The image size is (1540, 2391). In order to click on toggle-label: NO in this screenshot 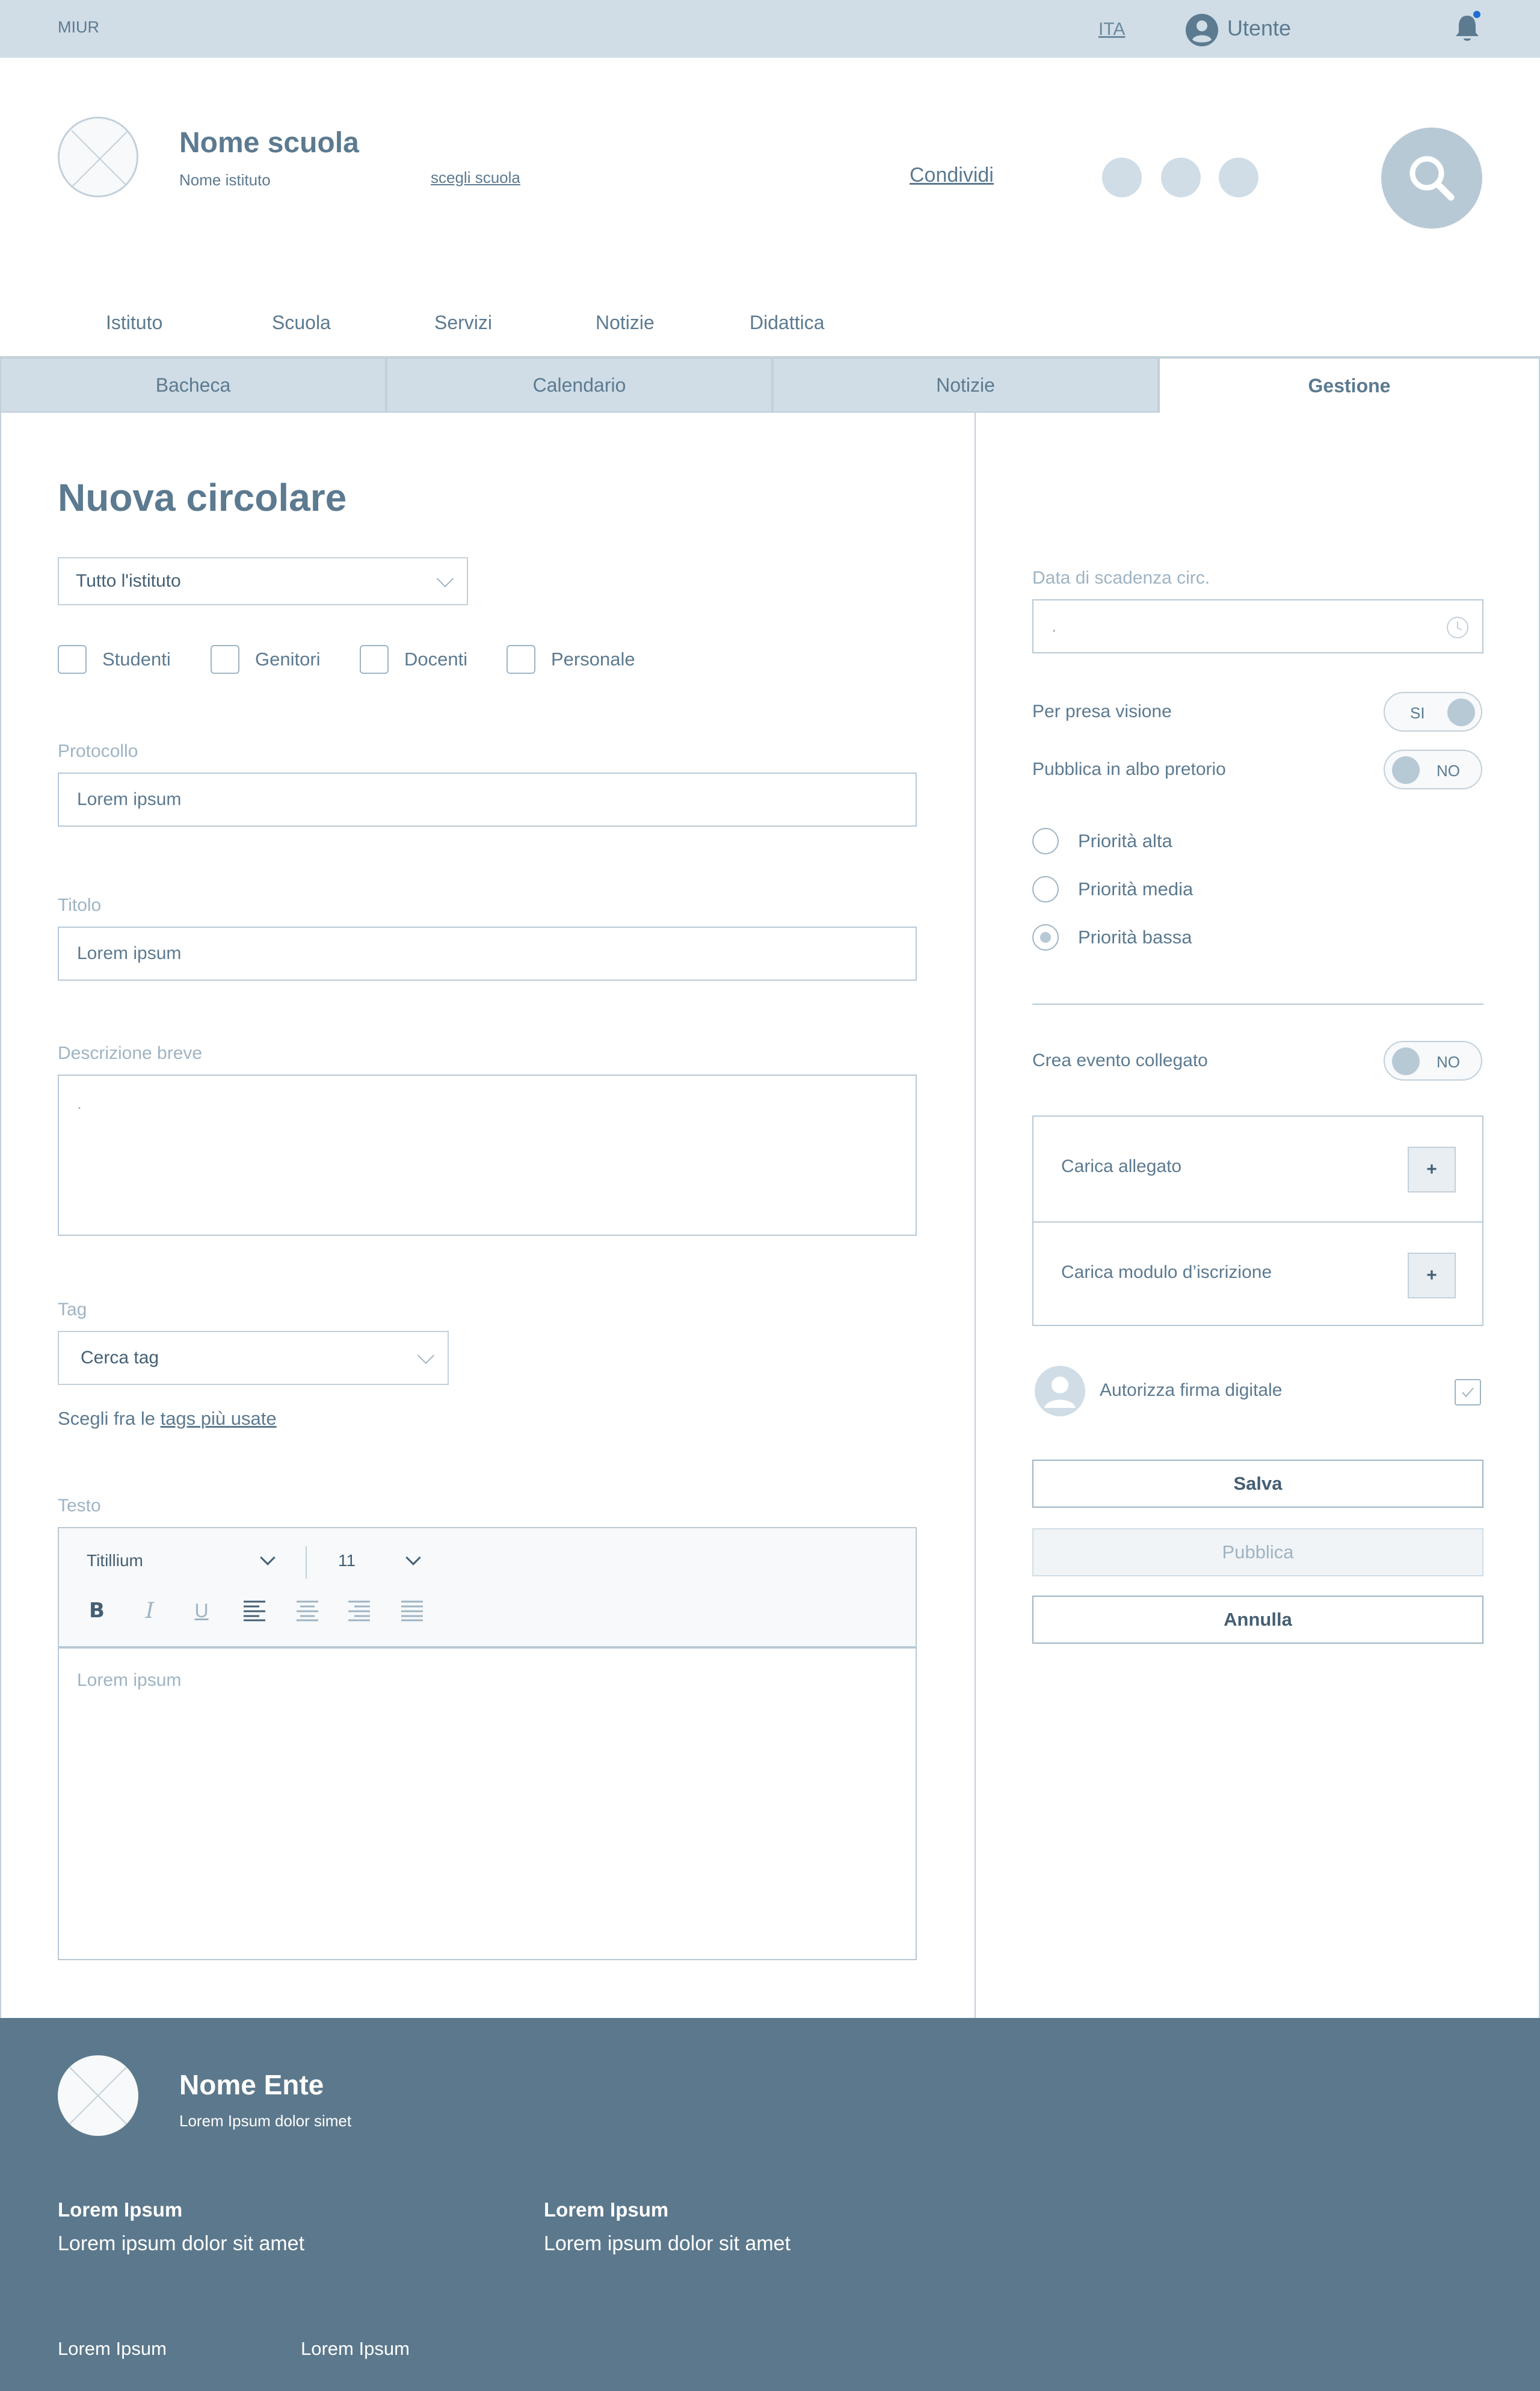, I will do `click(1449, 1062)`.